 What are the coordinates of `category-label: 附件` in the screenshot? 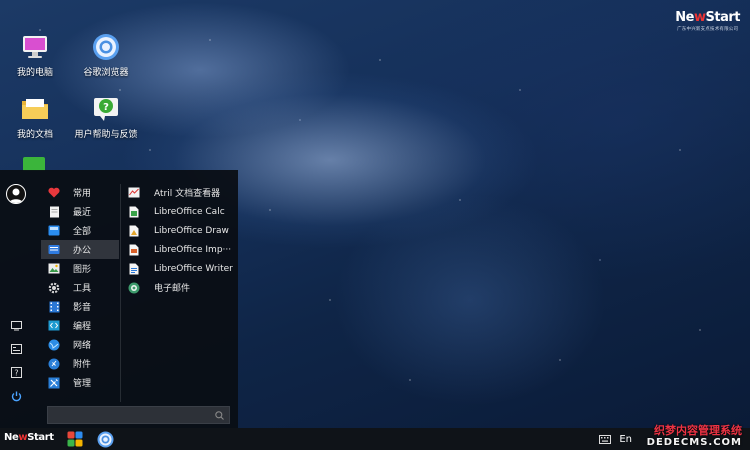 It's located at (82, 365).